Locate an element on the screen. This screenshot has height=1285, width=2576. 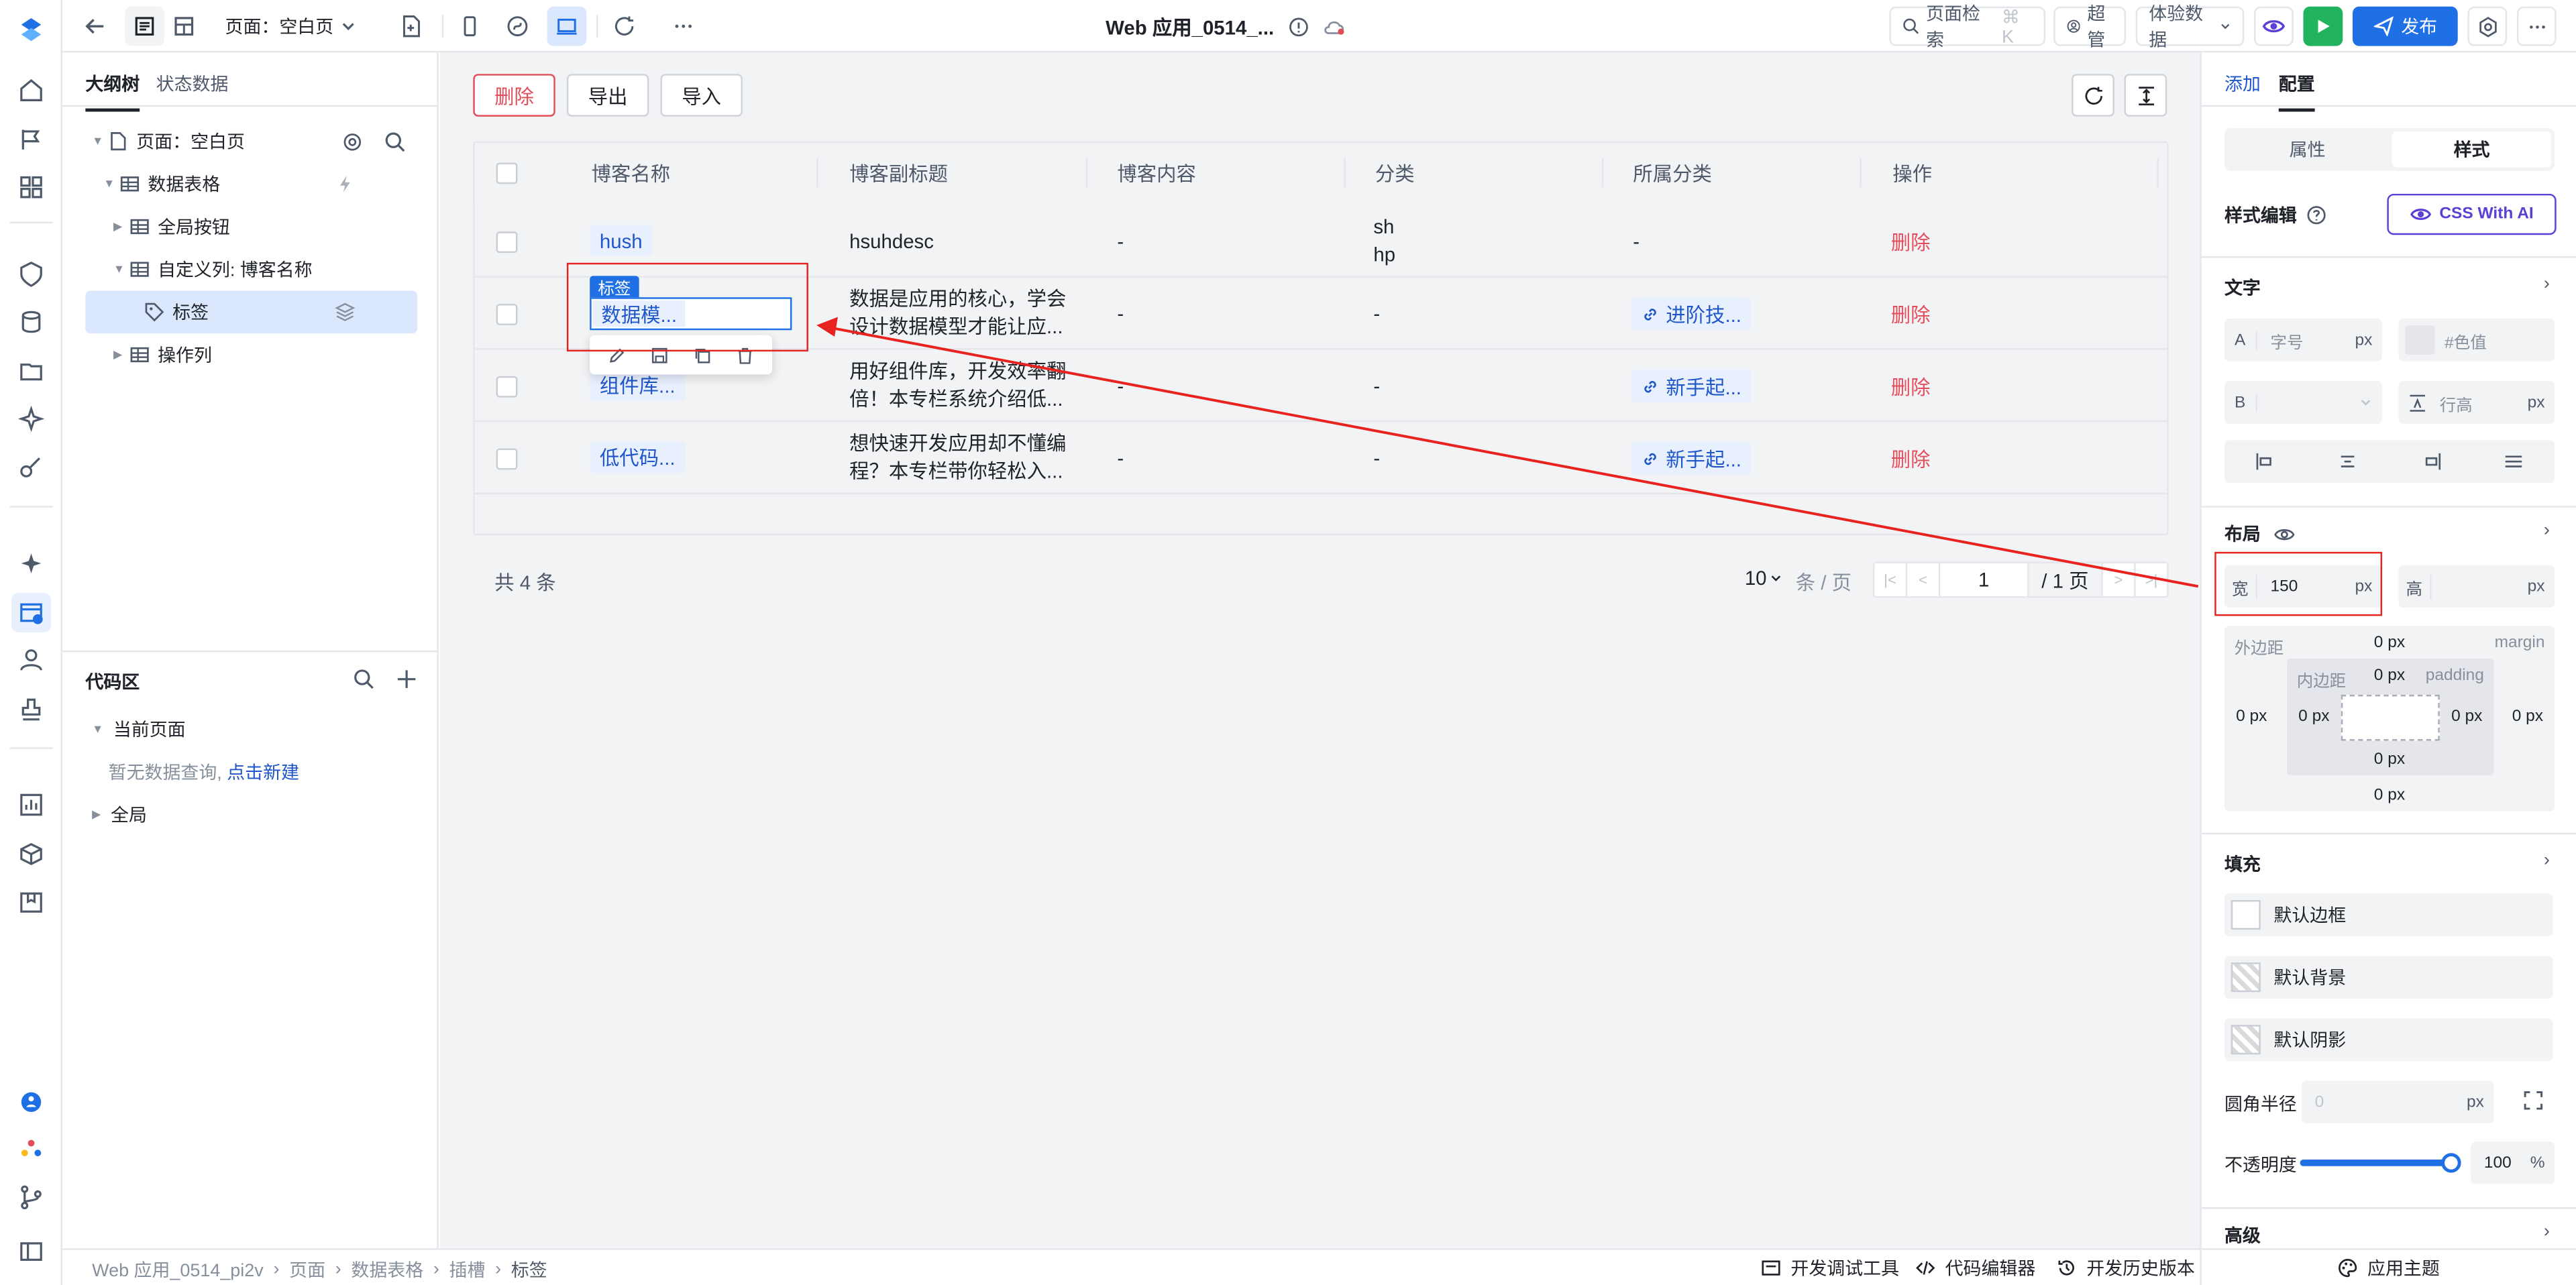
css-with-ai-button: CSS With AI is located at coordinates (2472, 214).